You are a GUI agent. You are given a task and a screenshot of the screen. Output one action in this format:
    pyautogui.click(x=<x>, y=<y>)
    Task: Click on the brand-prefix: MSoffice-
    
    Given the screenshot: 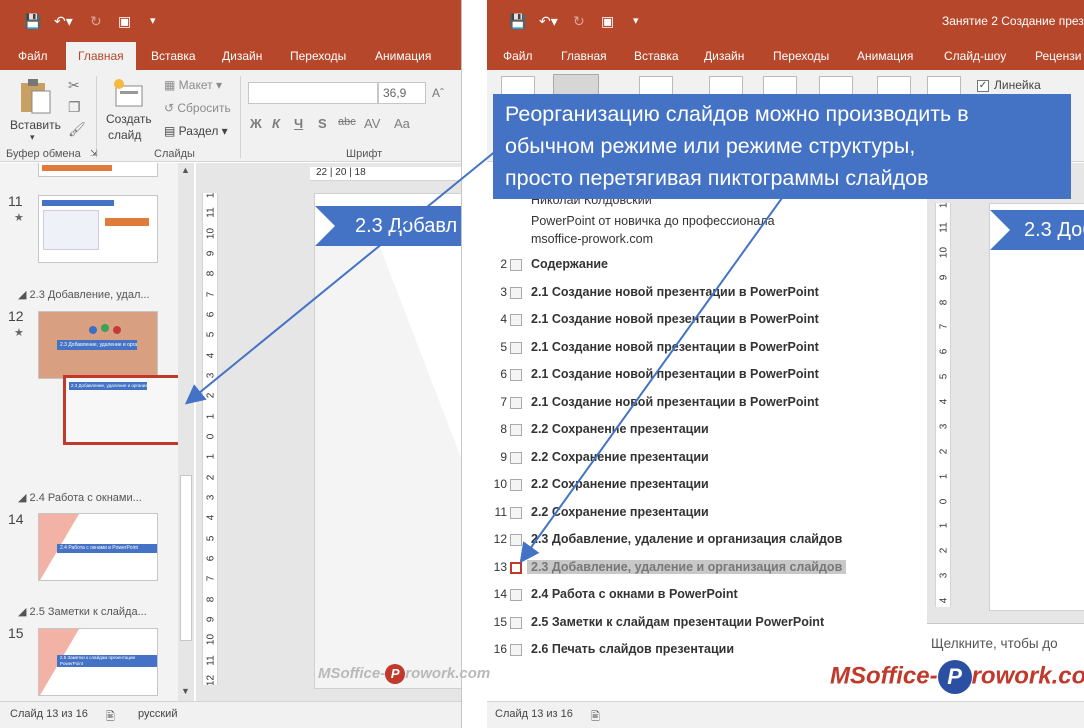 What is the action you would take?
    pyautogui.click(x=884, y=676)
    